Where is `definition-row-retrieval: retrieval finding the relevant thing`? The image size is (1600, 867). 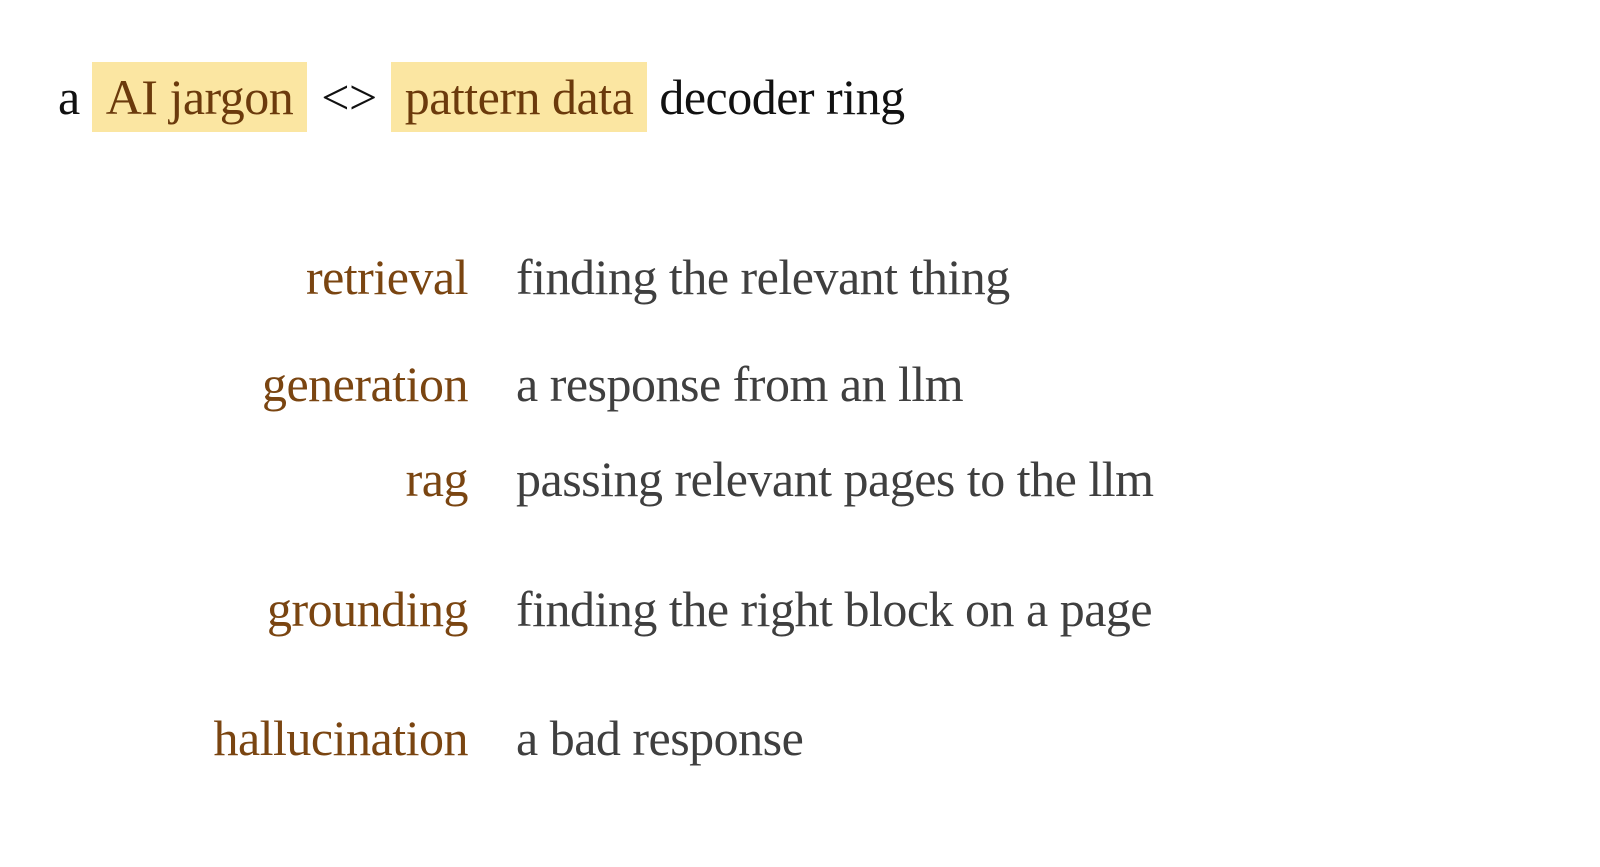
definition-row-retrieval: retrieval finding the relevant thing is located at coordinates (800, 271).